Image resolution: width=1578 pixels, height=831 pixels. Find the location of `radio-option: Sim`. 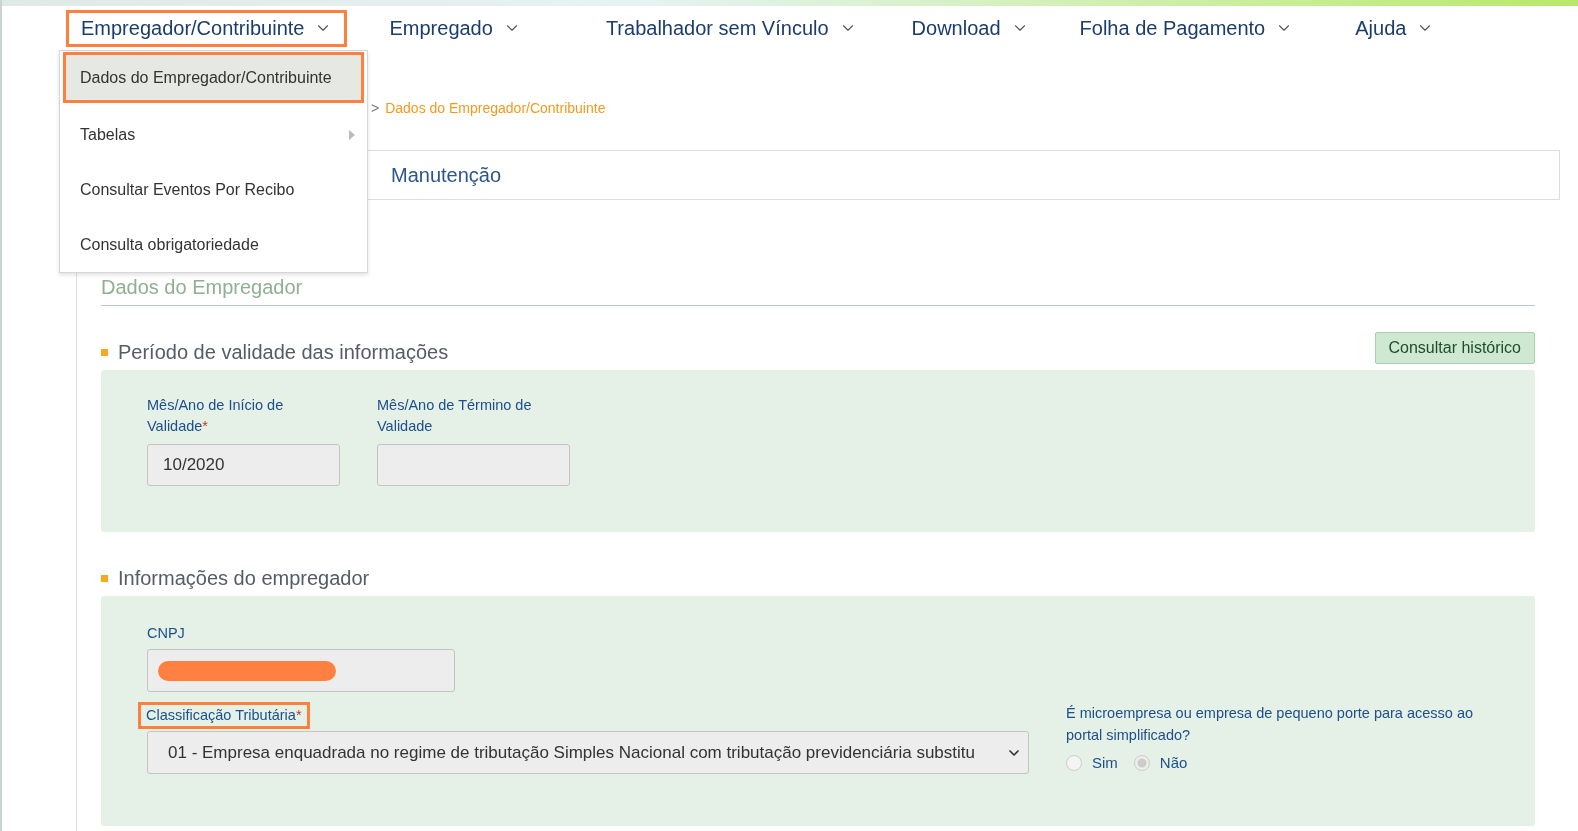

radio-option: Sim is located at coordinates (1092, 762).